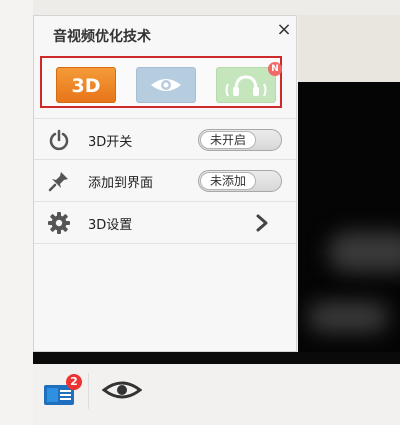 The height and width of the screenshot is (425, 400). I want to click on row-label-3d-switch: 3D开关, so click(110, 142).